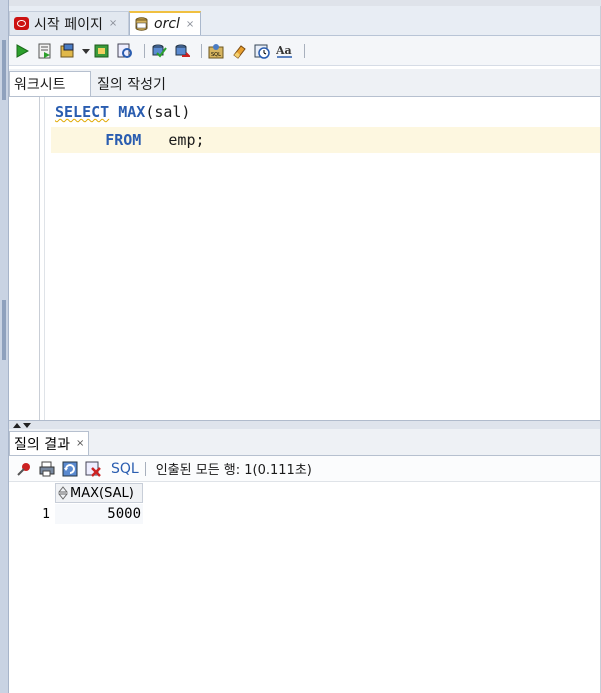 This screenshot has width=601, height=693. I want to click on sql-worksheet-icon, so click(141, 24).